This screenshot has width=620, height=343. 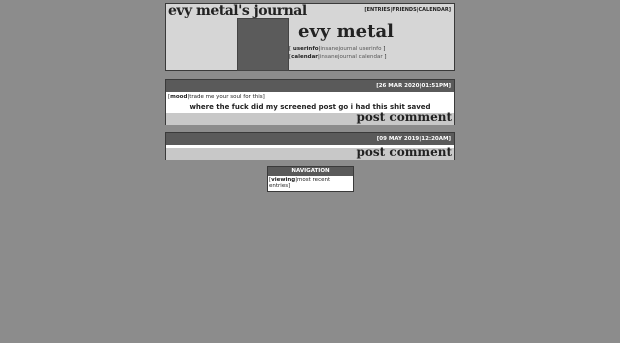 What do you see at coordinates (305, 57) in the screenshot?
I see `calendar-label: calendar` at bounding box center [305, 57].